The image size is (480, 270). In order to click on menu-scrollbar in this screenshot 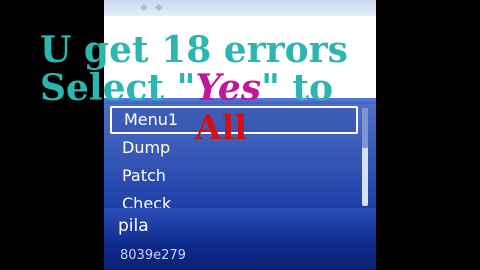, I will do `click(365, 157)`.